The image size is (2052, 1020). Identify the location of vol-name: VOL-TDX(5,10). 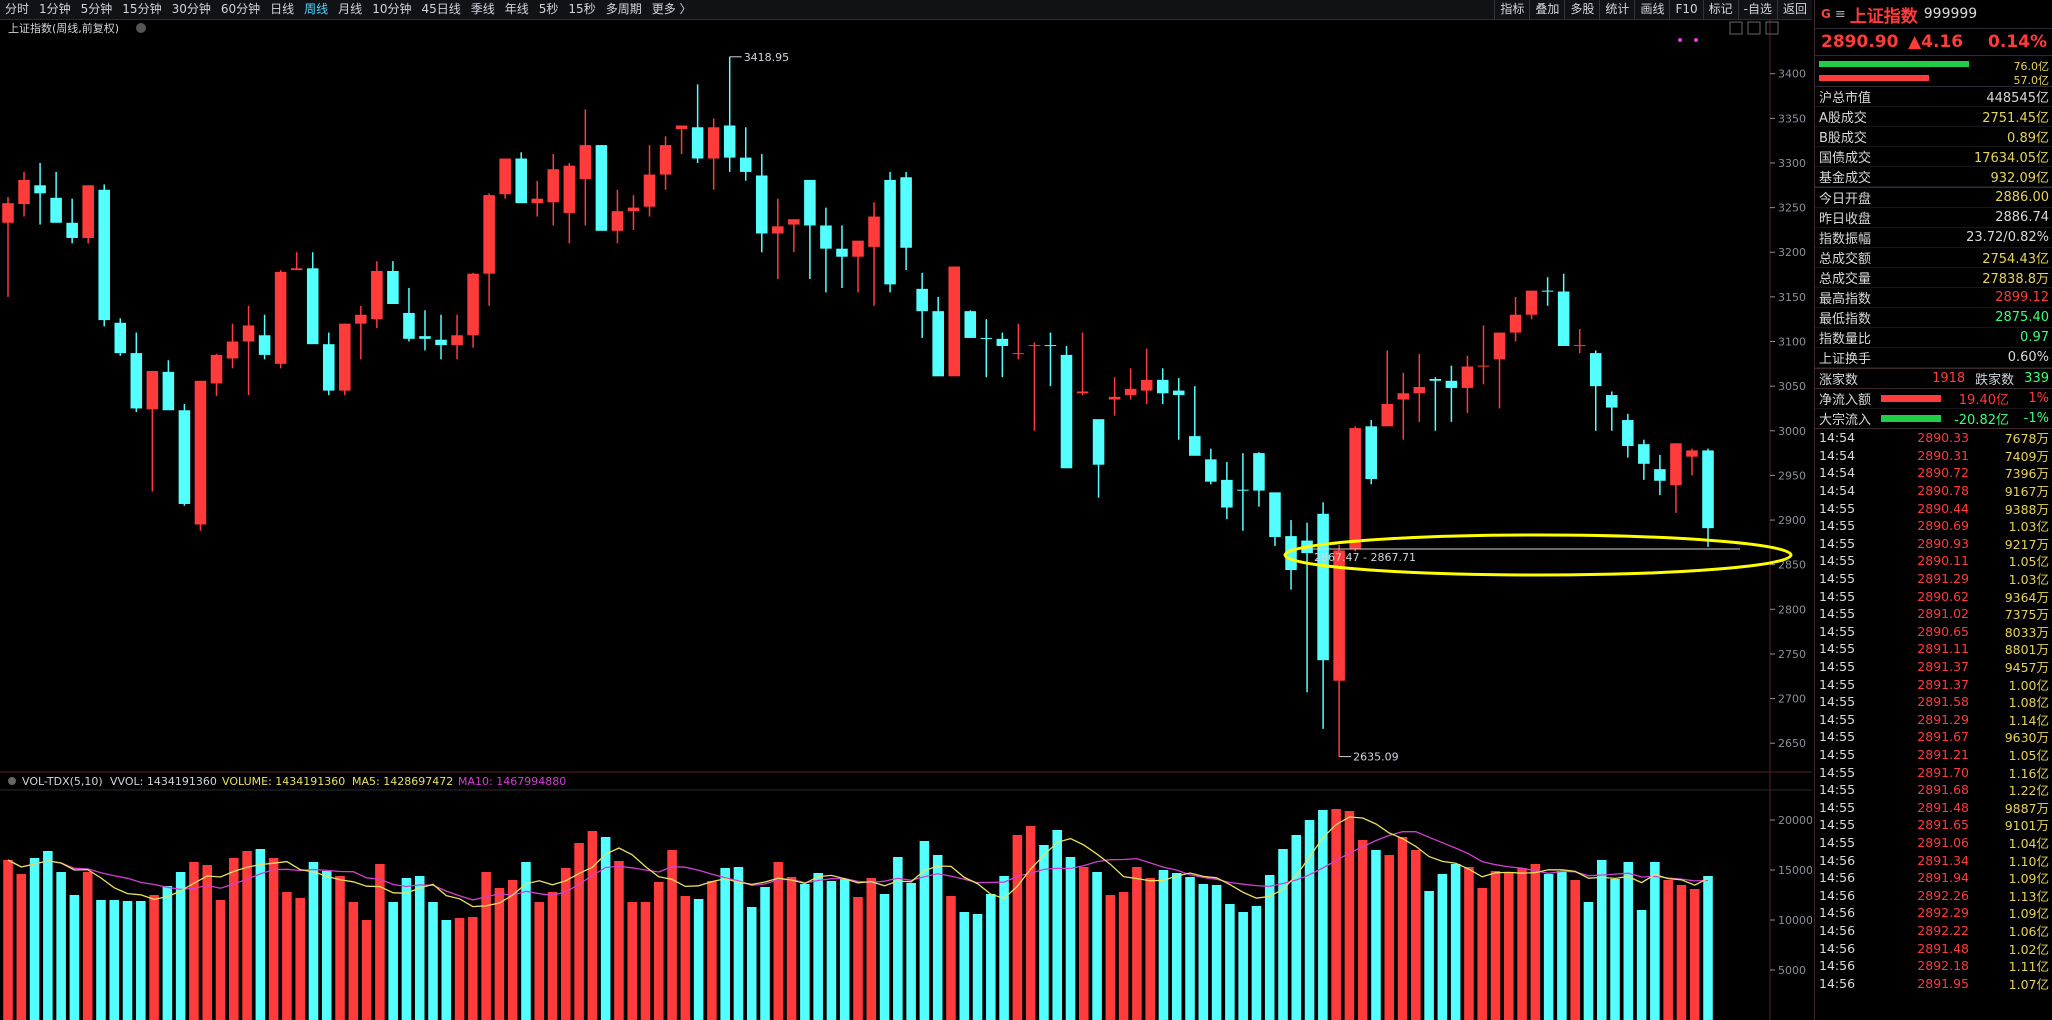
(62, 781).